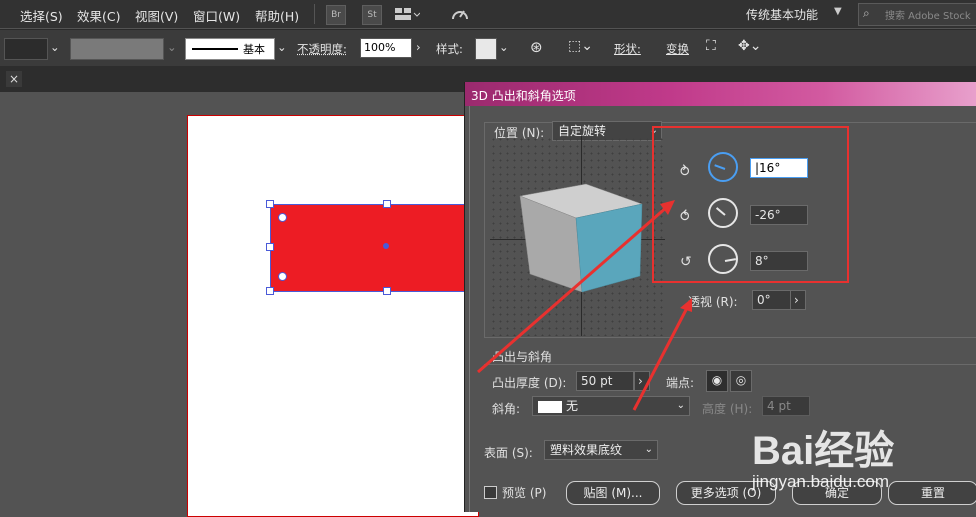 Image resolution: width=976 pixels, height=517 pixels. What do you see at coordinates (314, 14) in the screenshot?
I see `menu-divider` at bounding box center [314, 14].